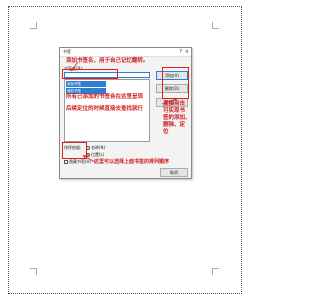 Image resolution: width=320 pixels, height=299 pixels. Describe the element at coordinates (174, 125) in the screenshot. I see `annotation-line: 删除、定` at that location.